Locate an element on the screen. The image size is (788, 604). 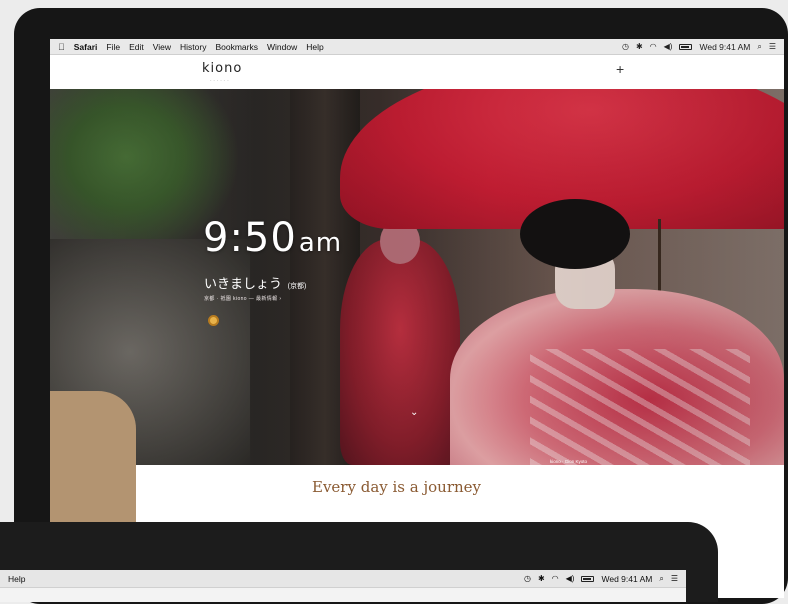
weather-sun-icon is located at coordinates (213, 320).